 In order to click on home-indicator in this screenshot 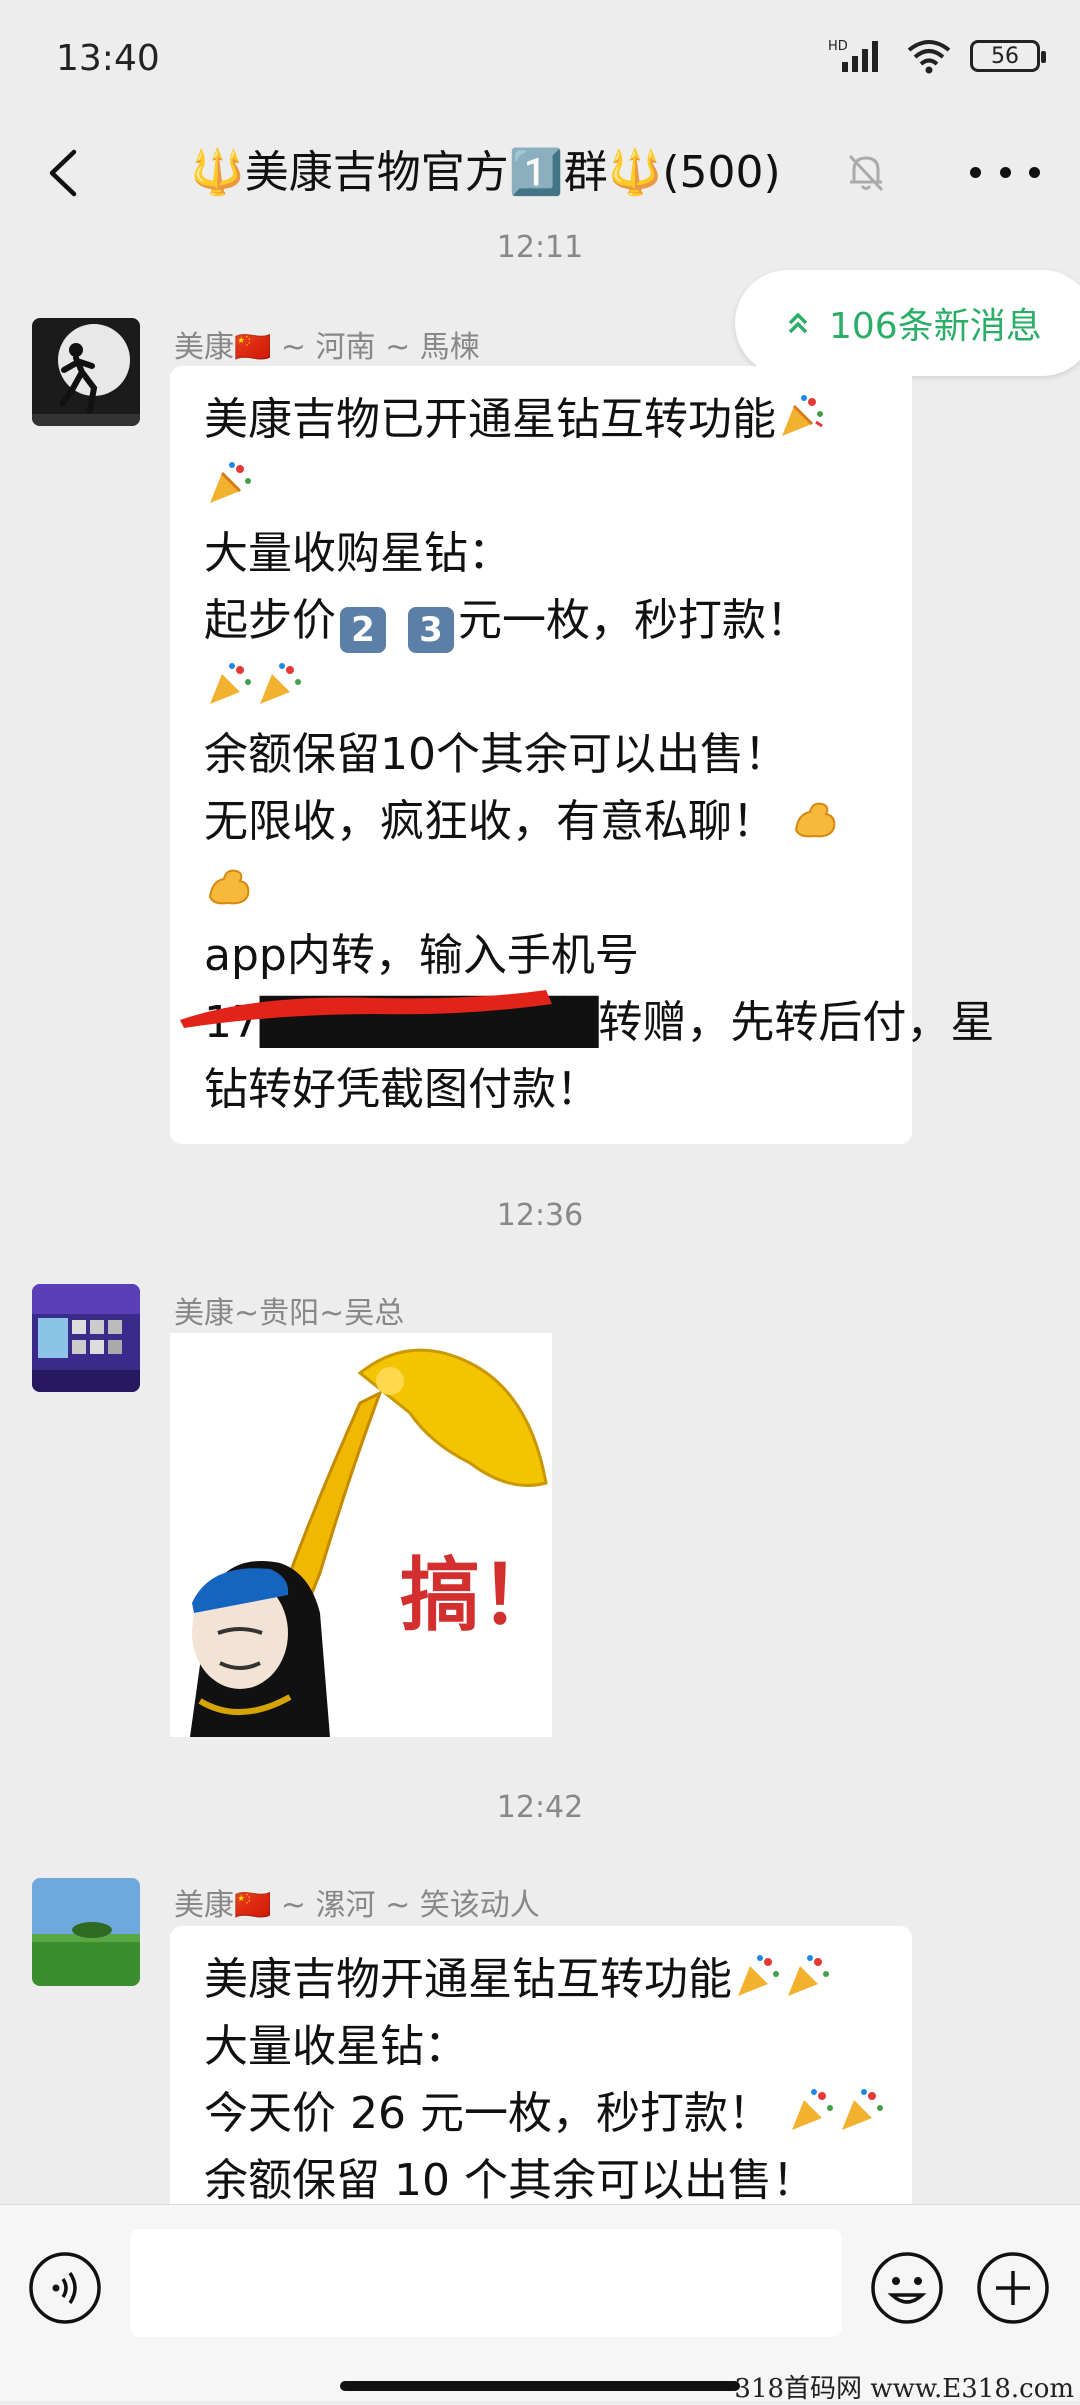, I will do `click(540, 2386)`.